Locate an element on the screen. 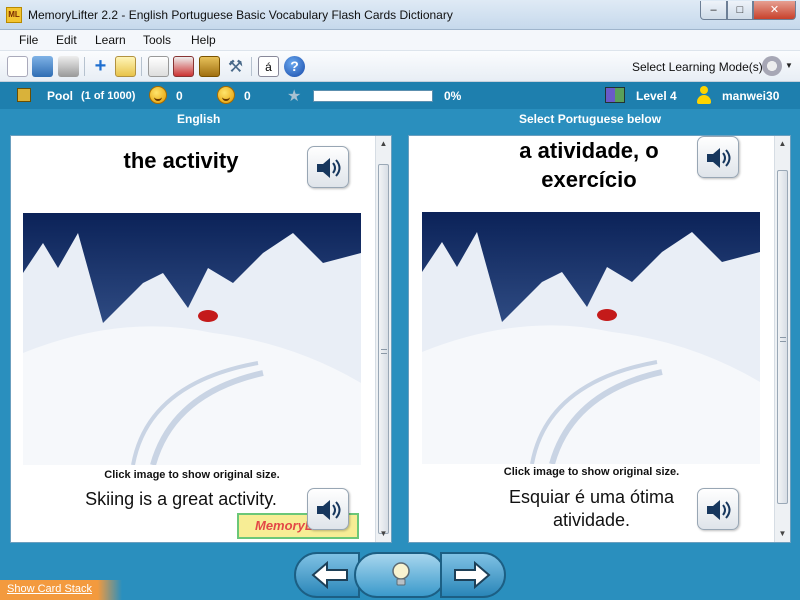 The image size is (800, 600). star-icon: ★ is located at coordinates (294, 96).